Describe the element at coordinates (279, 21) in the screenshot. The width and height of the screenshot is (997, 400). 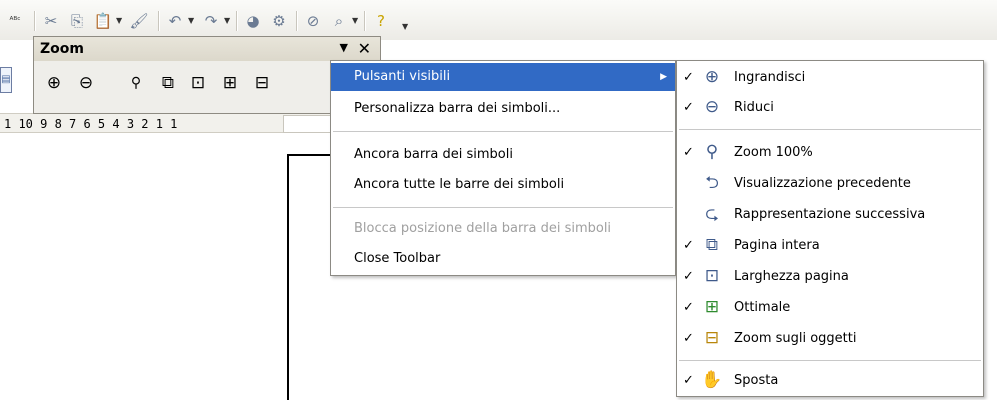
I see `navigator-icon: ⚙` at that location.